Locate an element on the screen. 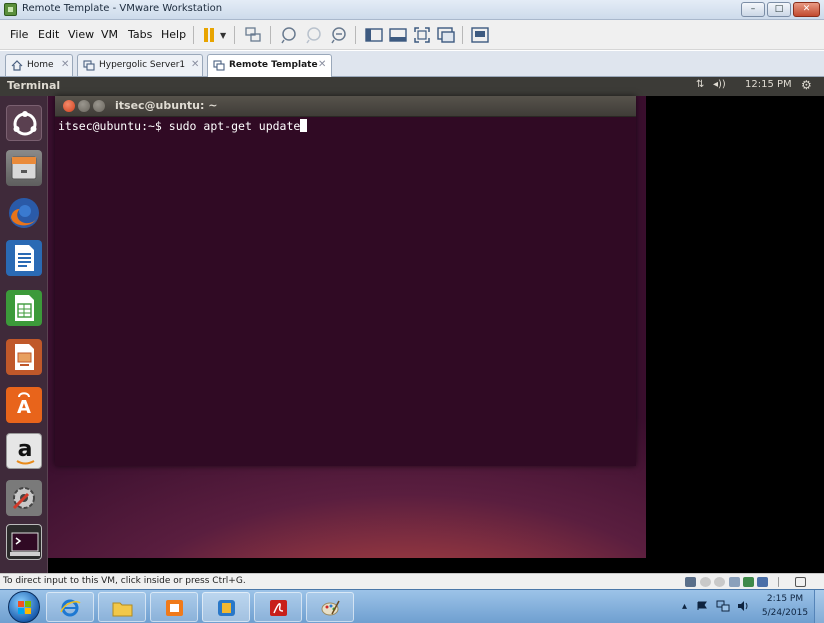  show-library-icon is located at coordinates (374, 35).